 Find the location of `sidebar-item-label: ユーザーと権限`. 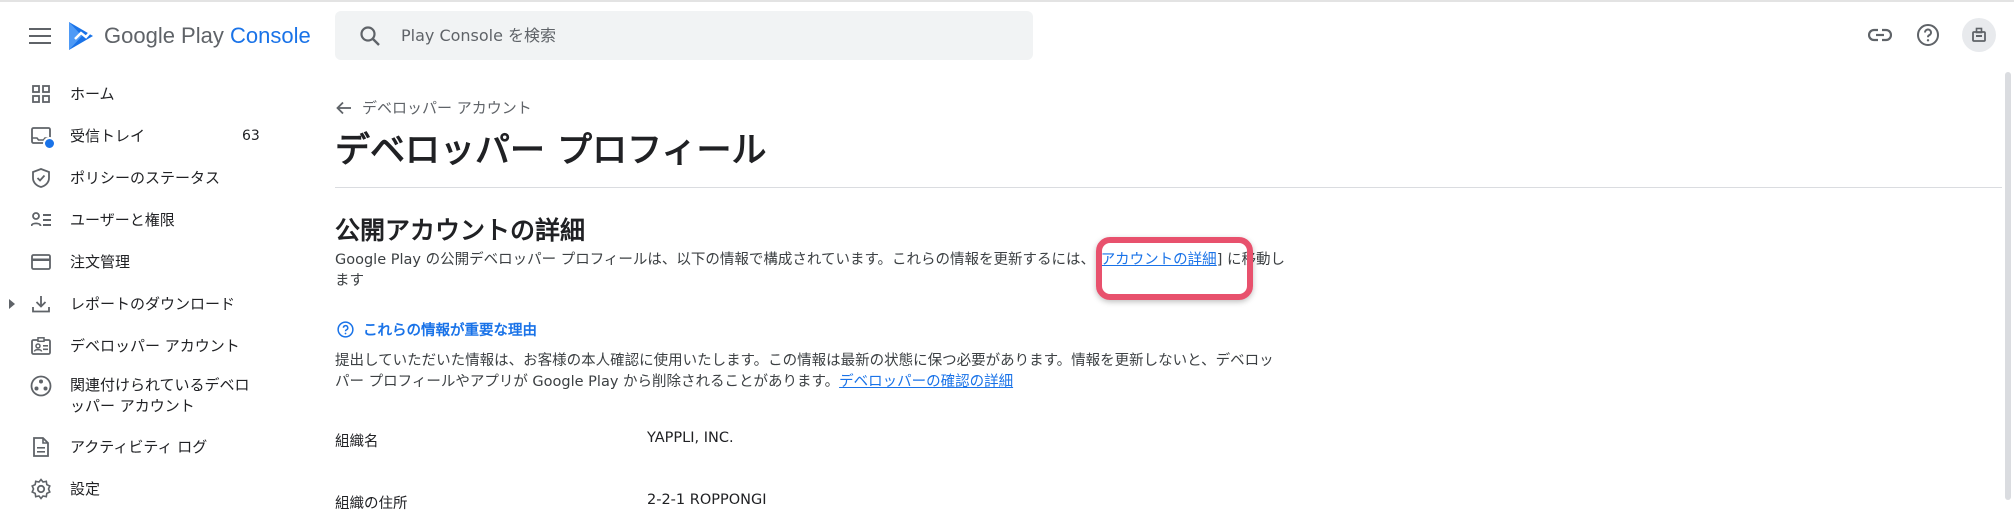

sidebar-item-label: ユーザーと権限 is located at coordinates (122, 220).